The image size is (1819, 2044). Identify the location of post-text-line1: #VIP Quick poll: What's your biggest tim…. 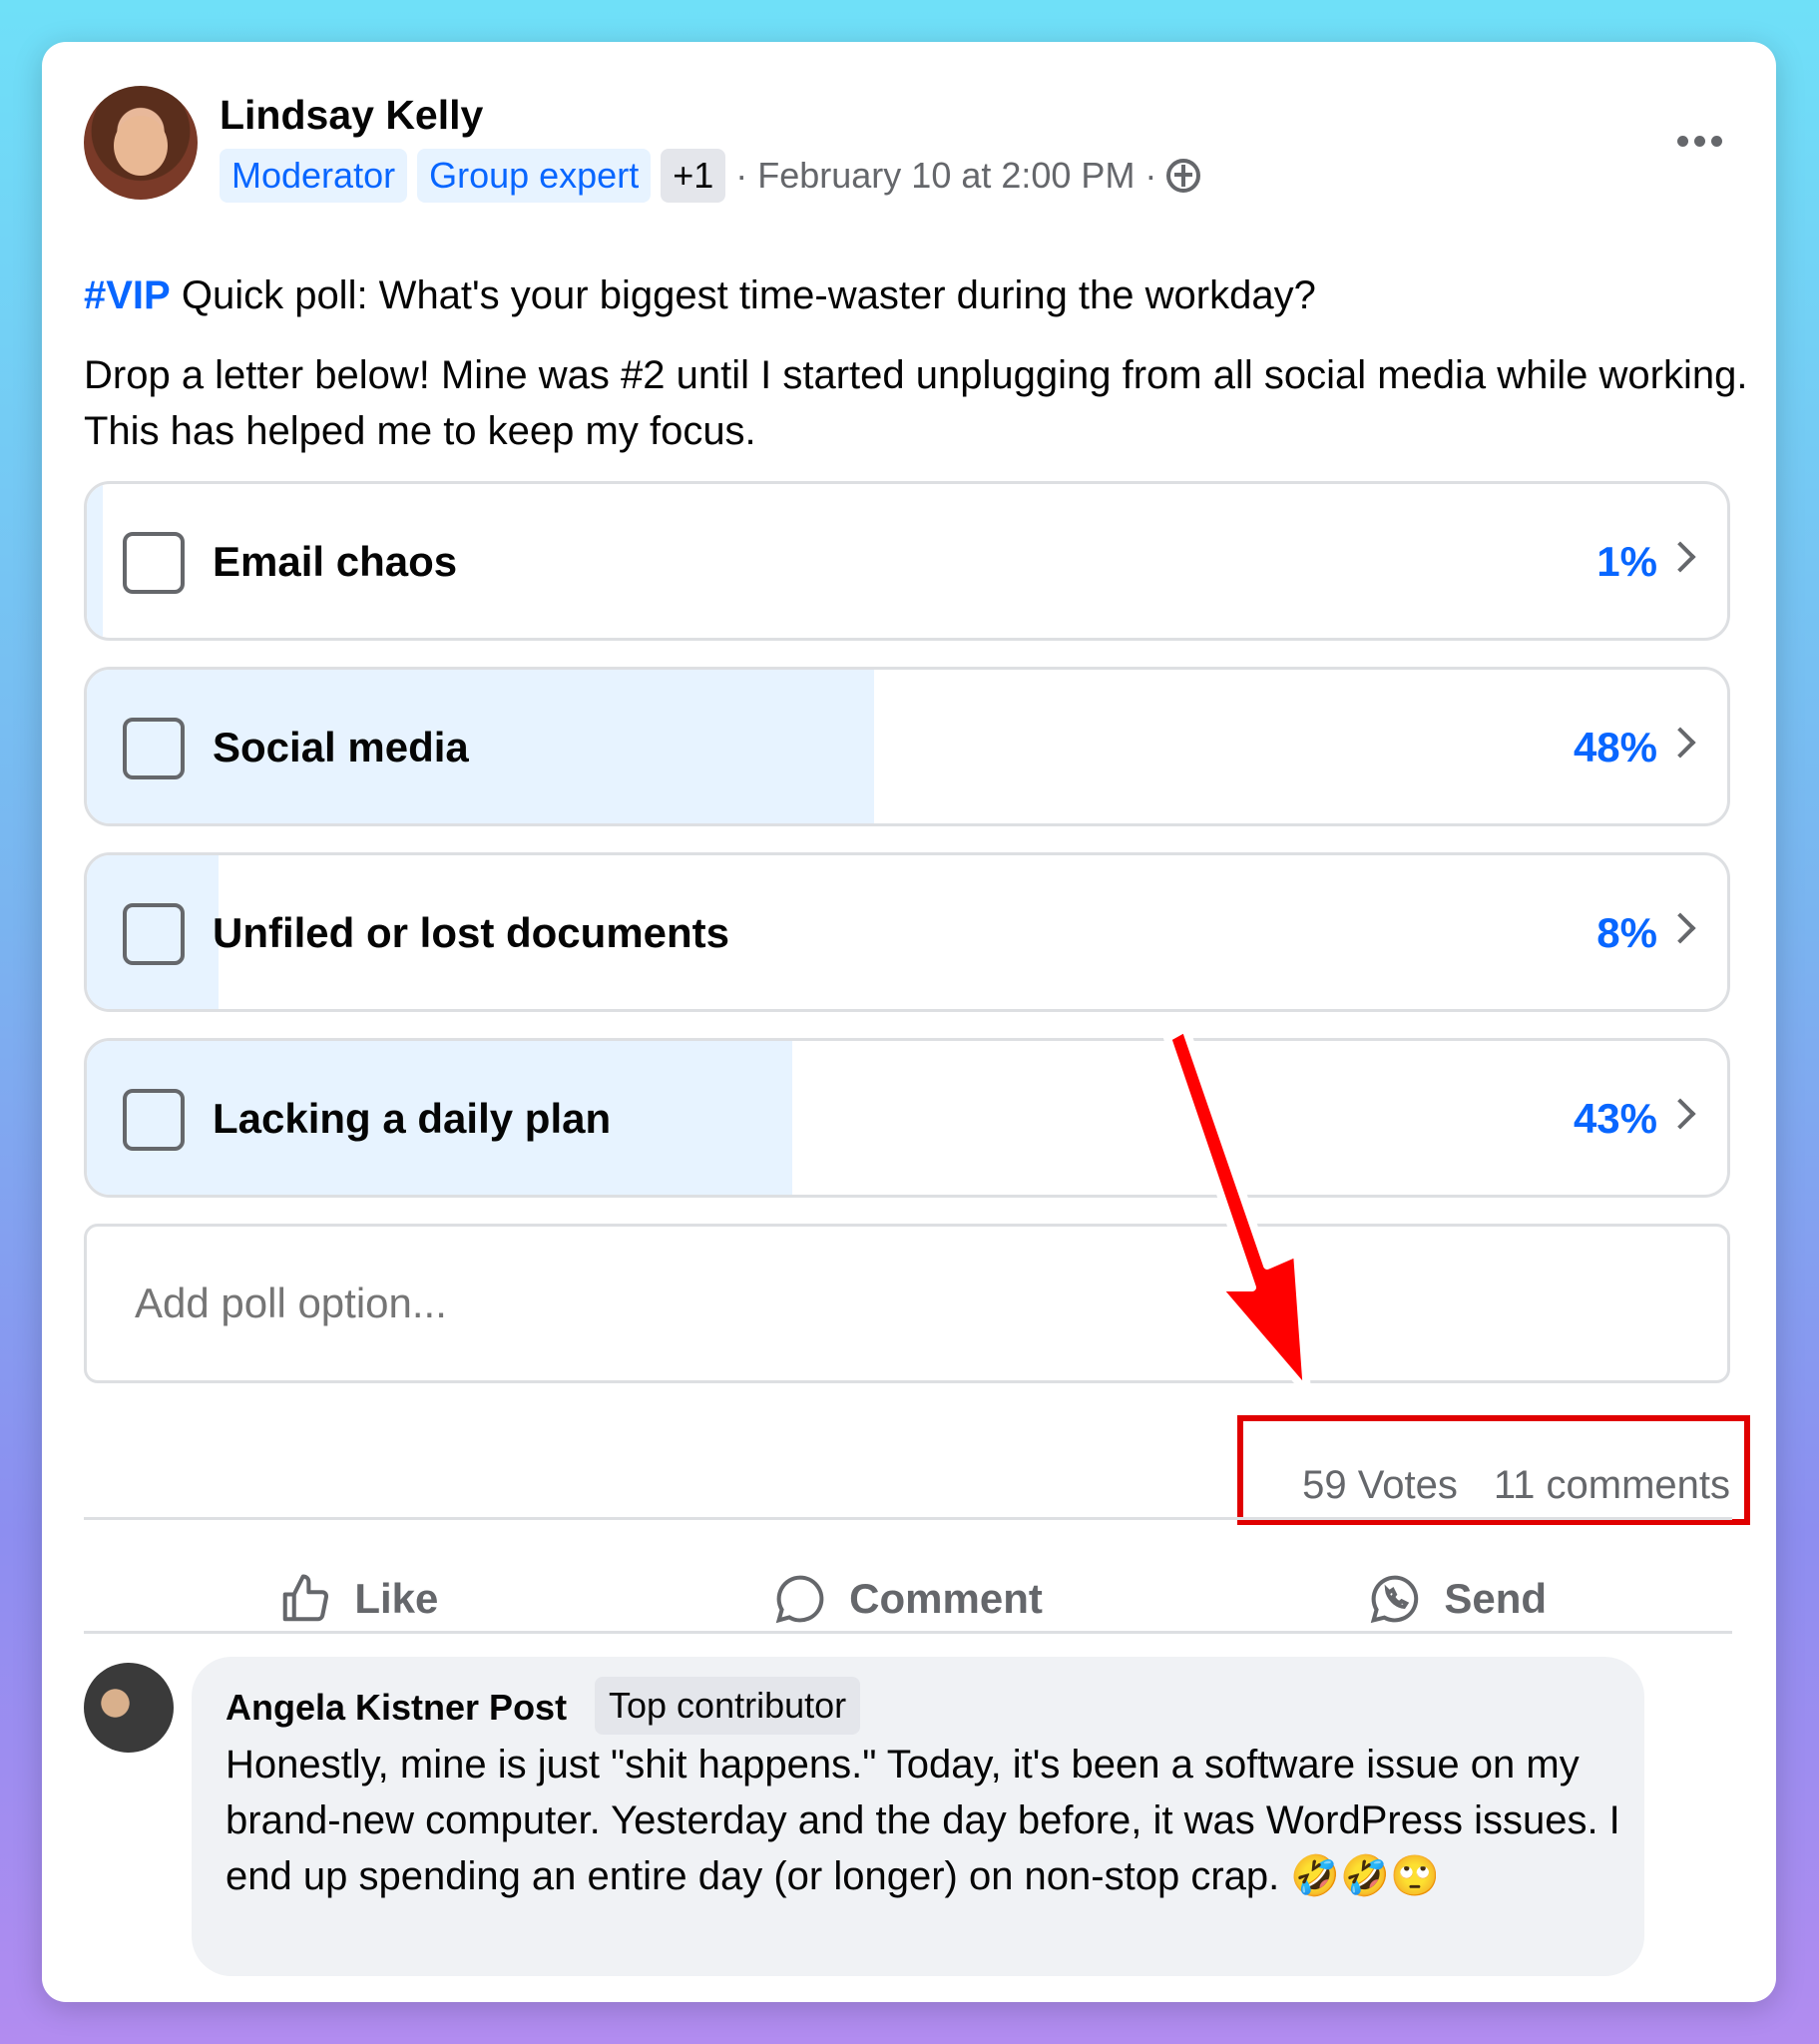
(700, 295).